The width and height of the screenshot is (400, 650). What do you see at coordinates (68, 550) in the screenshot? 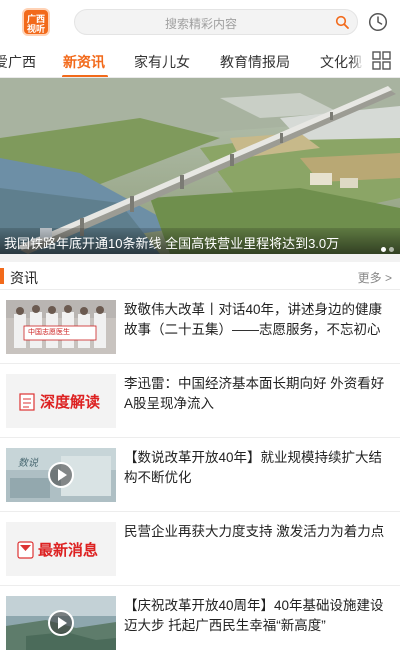
I see `thumbnail-label: 最新消息` at bounding box center [68, 550].